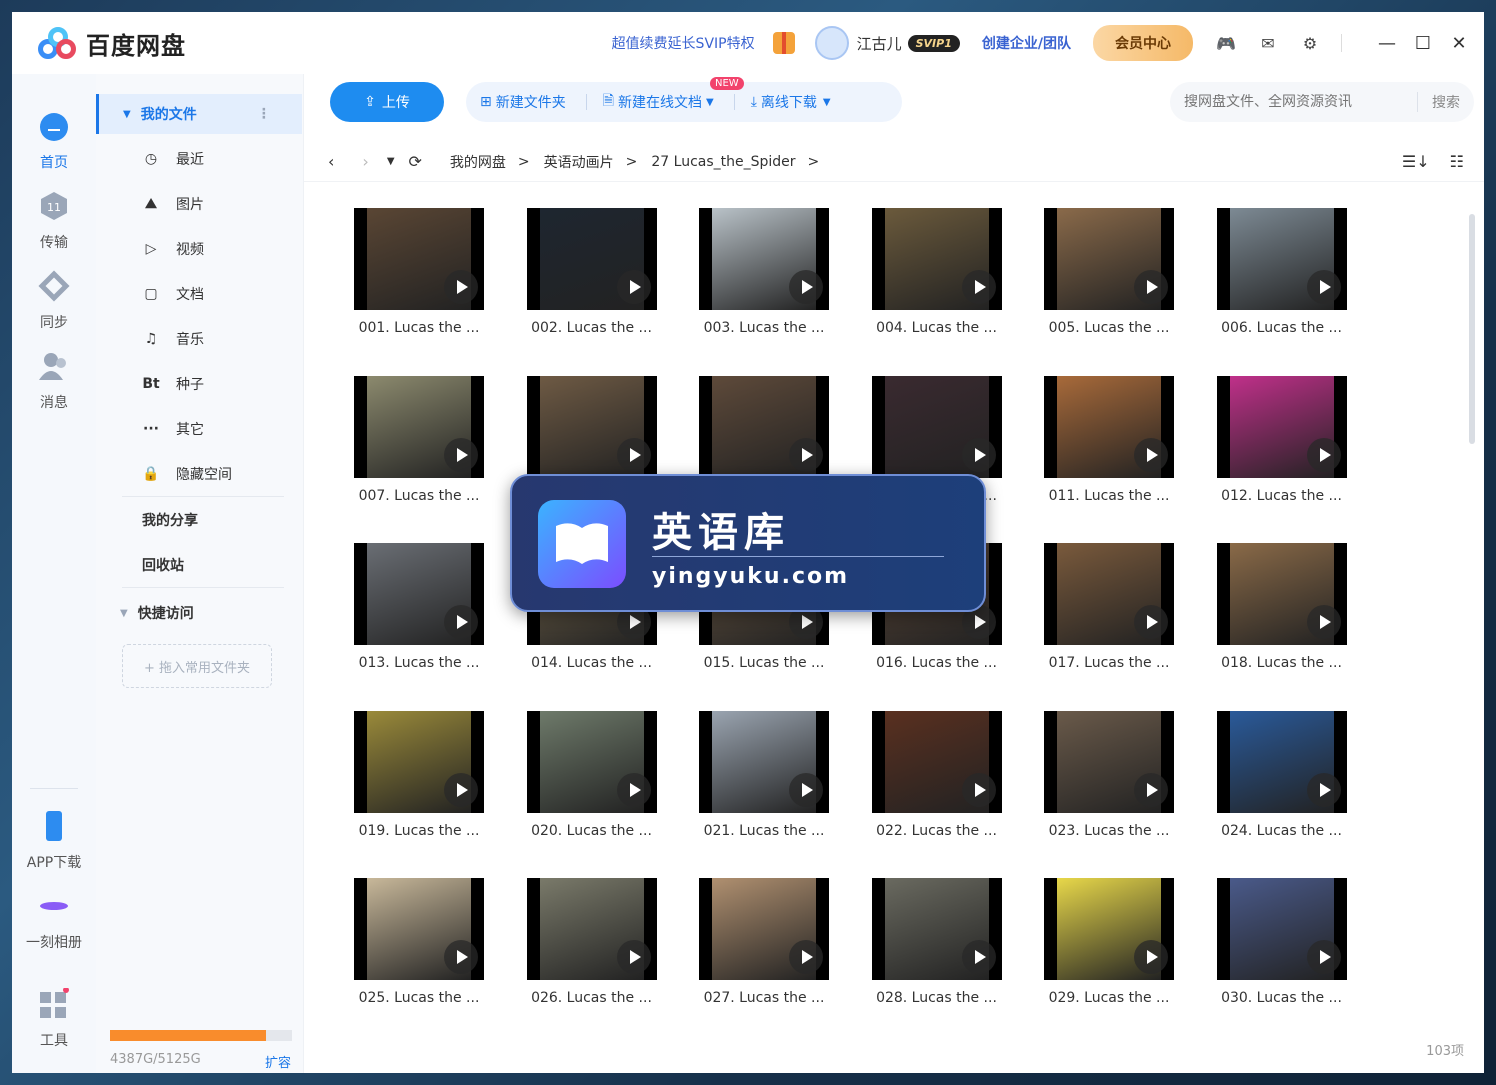 Image resolution: width=1496 pixels, height=1085 pixels. Describe the element at coordinates (54, 1018) in the screenshot. I see `rail-item-tools: 工具` at that location.